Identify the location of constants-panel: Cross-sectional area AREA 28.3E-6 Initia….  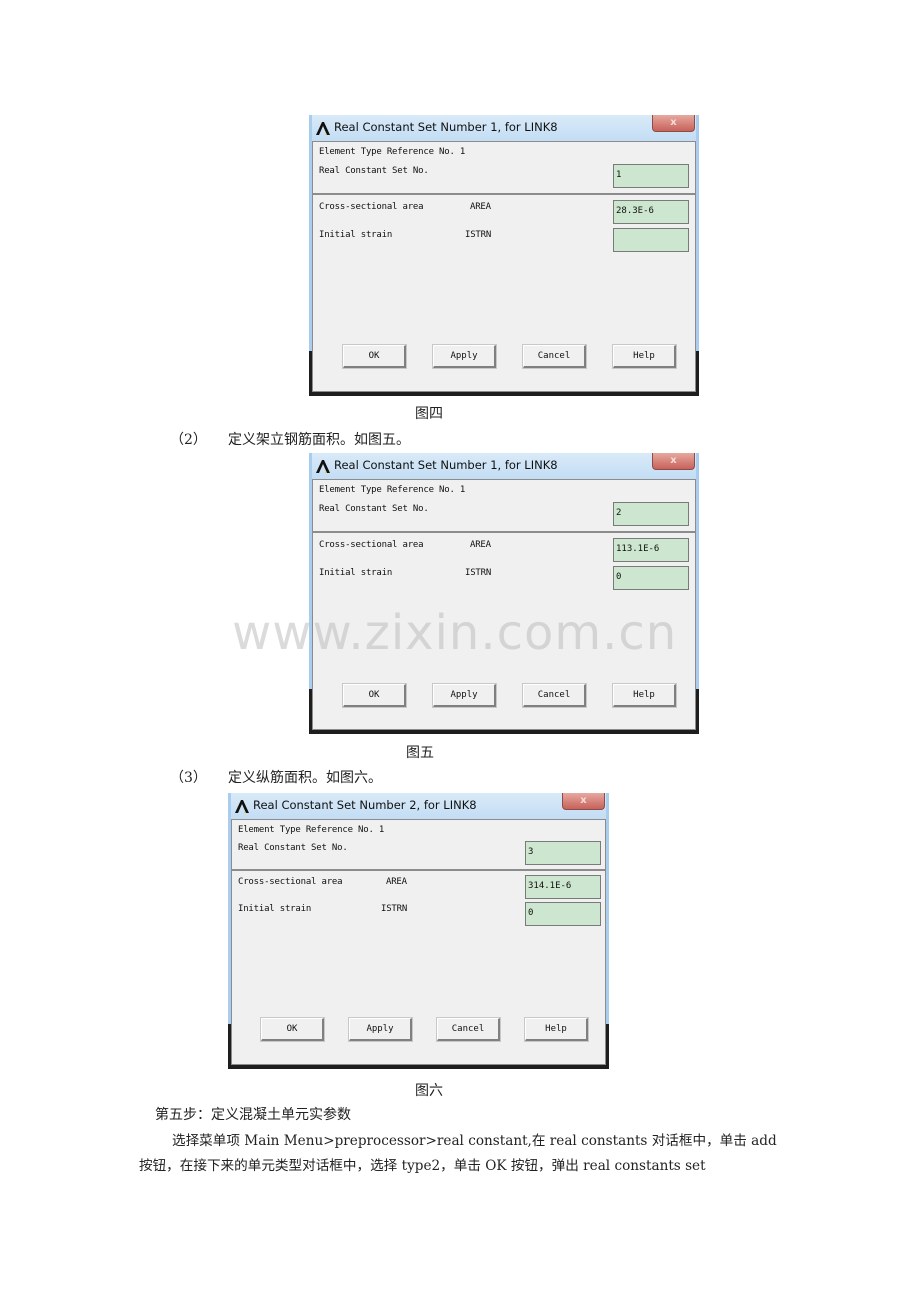
(504, 293).